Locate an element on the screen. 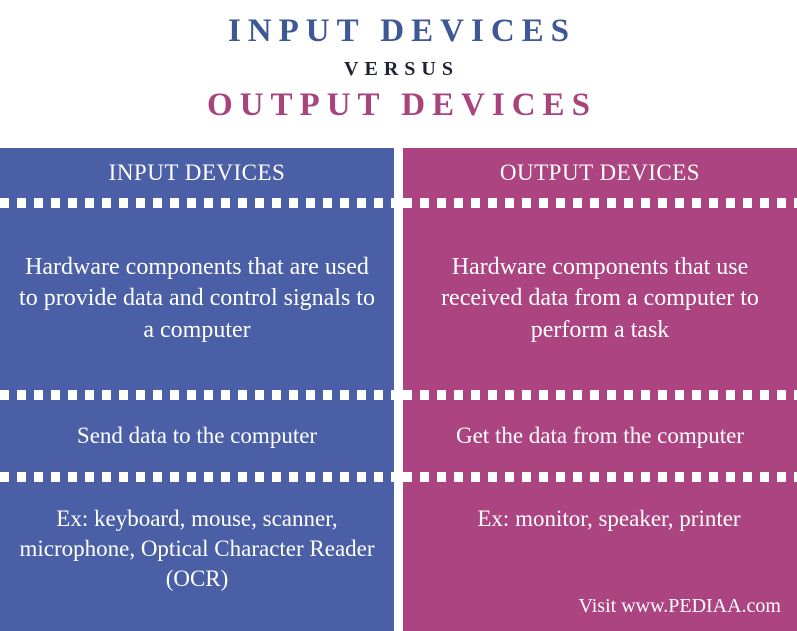 The height and width of the screenshot is (631, 797). title-output-devices: OUTPUT DEVICES is located at coordinates (402, 104).